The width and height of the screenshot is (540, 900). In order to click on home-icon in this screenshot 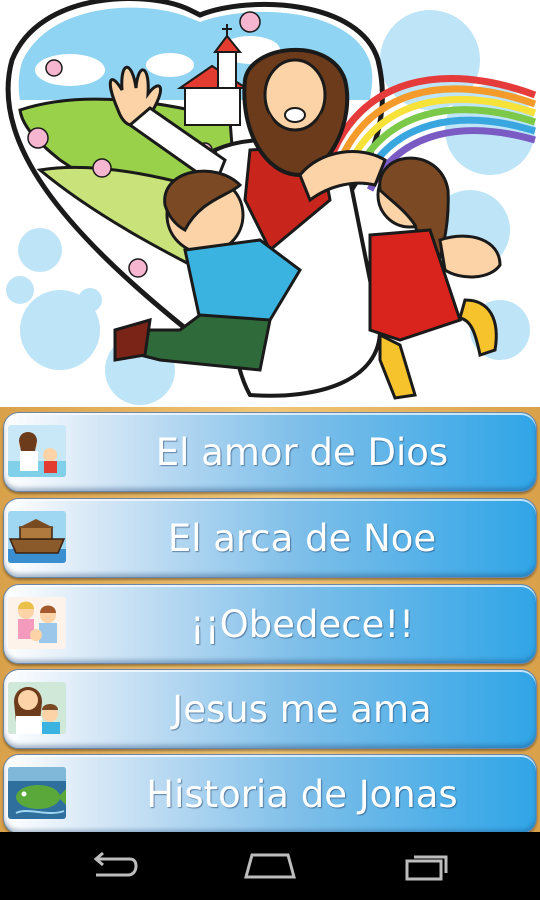, I will do `click(270, 866)`.